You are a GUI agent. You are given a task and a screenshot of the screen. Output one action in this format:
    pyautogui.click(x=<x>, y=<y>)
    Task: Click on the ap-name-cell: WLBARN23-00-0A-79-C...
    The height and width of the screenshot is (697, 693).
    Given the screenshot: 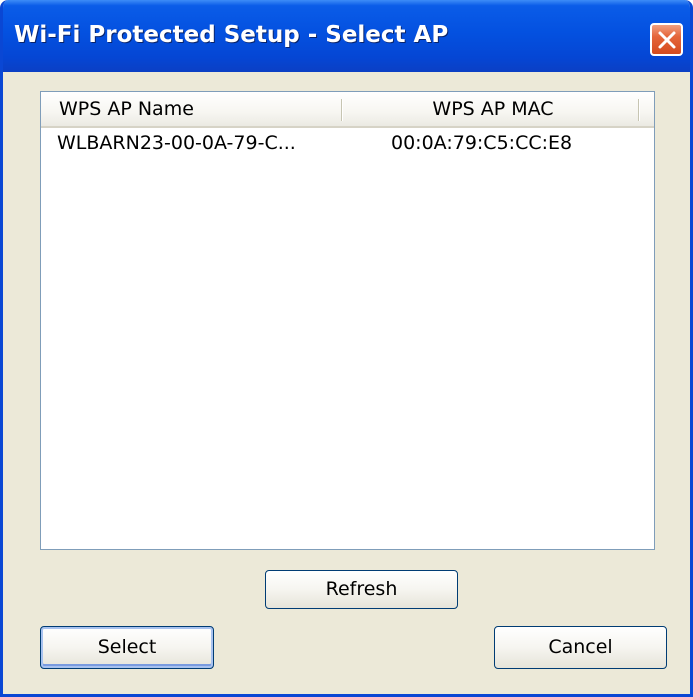 What is the action you would take?
    pyautogui.click(x=176, y=143)
    